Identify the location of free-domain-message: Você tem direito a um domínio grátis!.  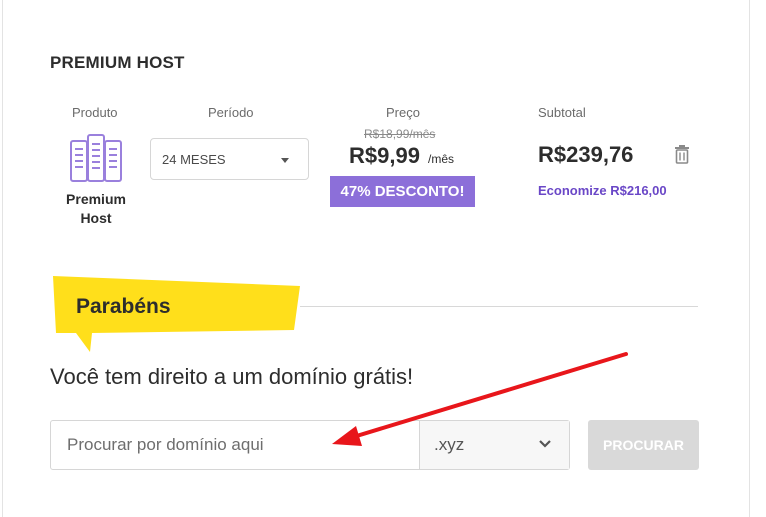
(232, 376).